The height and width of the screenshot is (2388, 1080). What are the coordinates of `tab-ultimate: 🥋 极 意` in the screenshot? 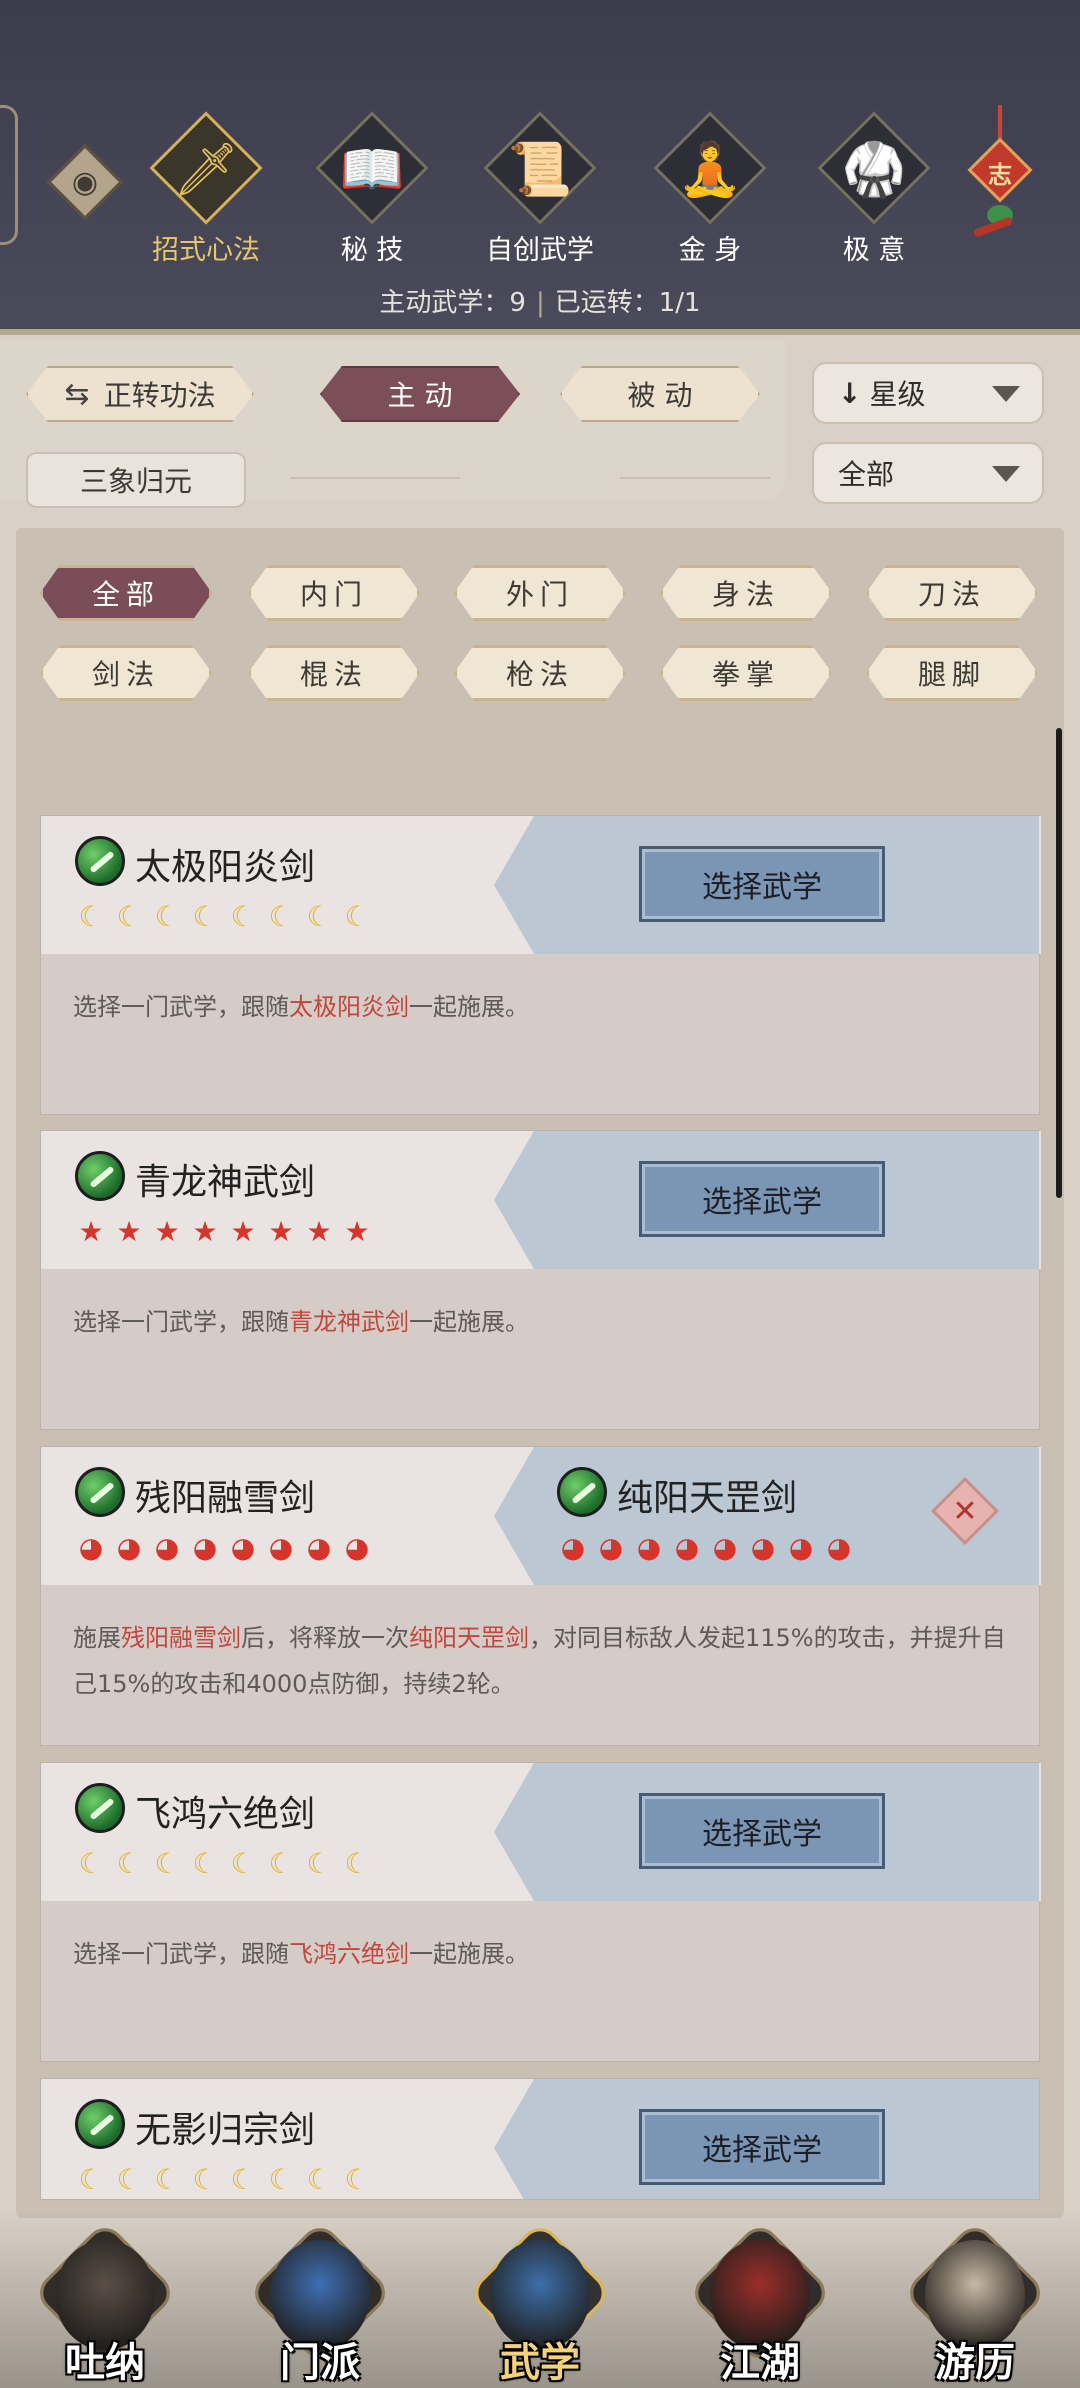 It's located at (874, 190).